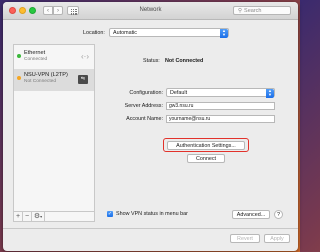  What do you see at coordinates (245, 238) in the screenshot?
I see `revert-button: Revert` at bounding box center [245, 238].